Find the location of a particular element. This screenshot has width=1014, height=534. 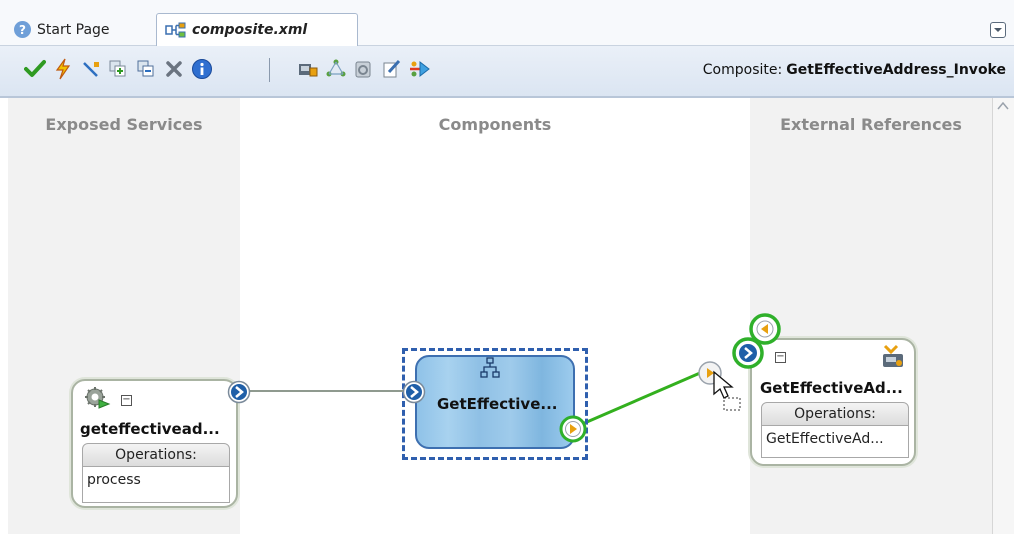

chevron-down-icon is located at coordinates (998, 30).